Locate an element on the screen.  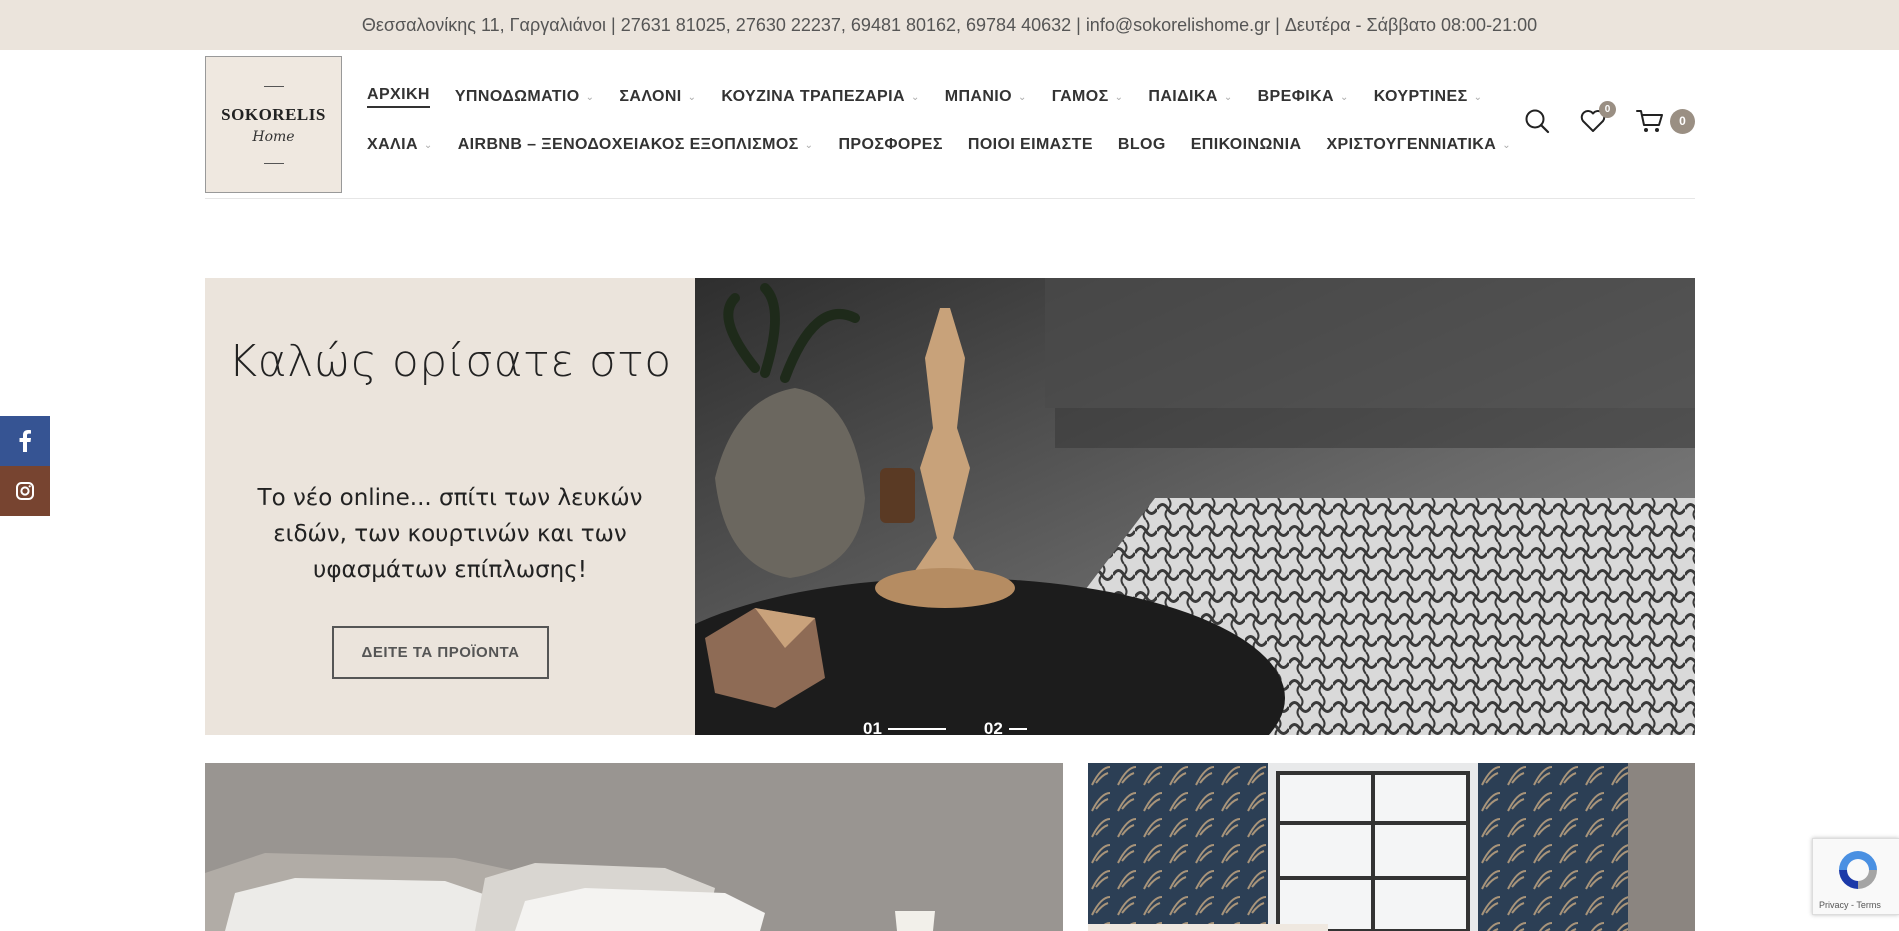
cart-button: 0 is located at coordinates (1665, 121).